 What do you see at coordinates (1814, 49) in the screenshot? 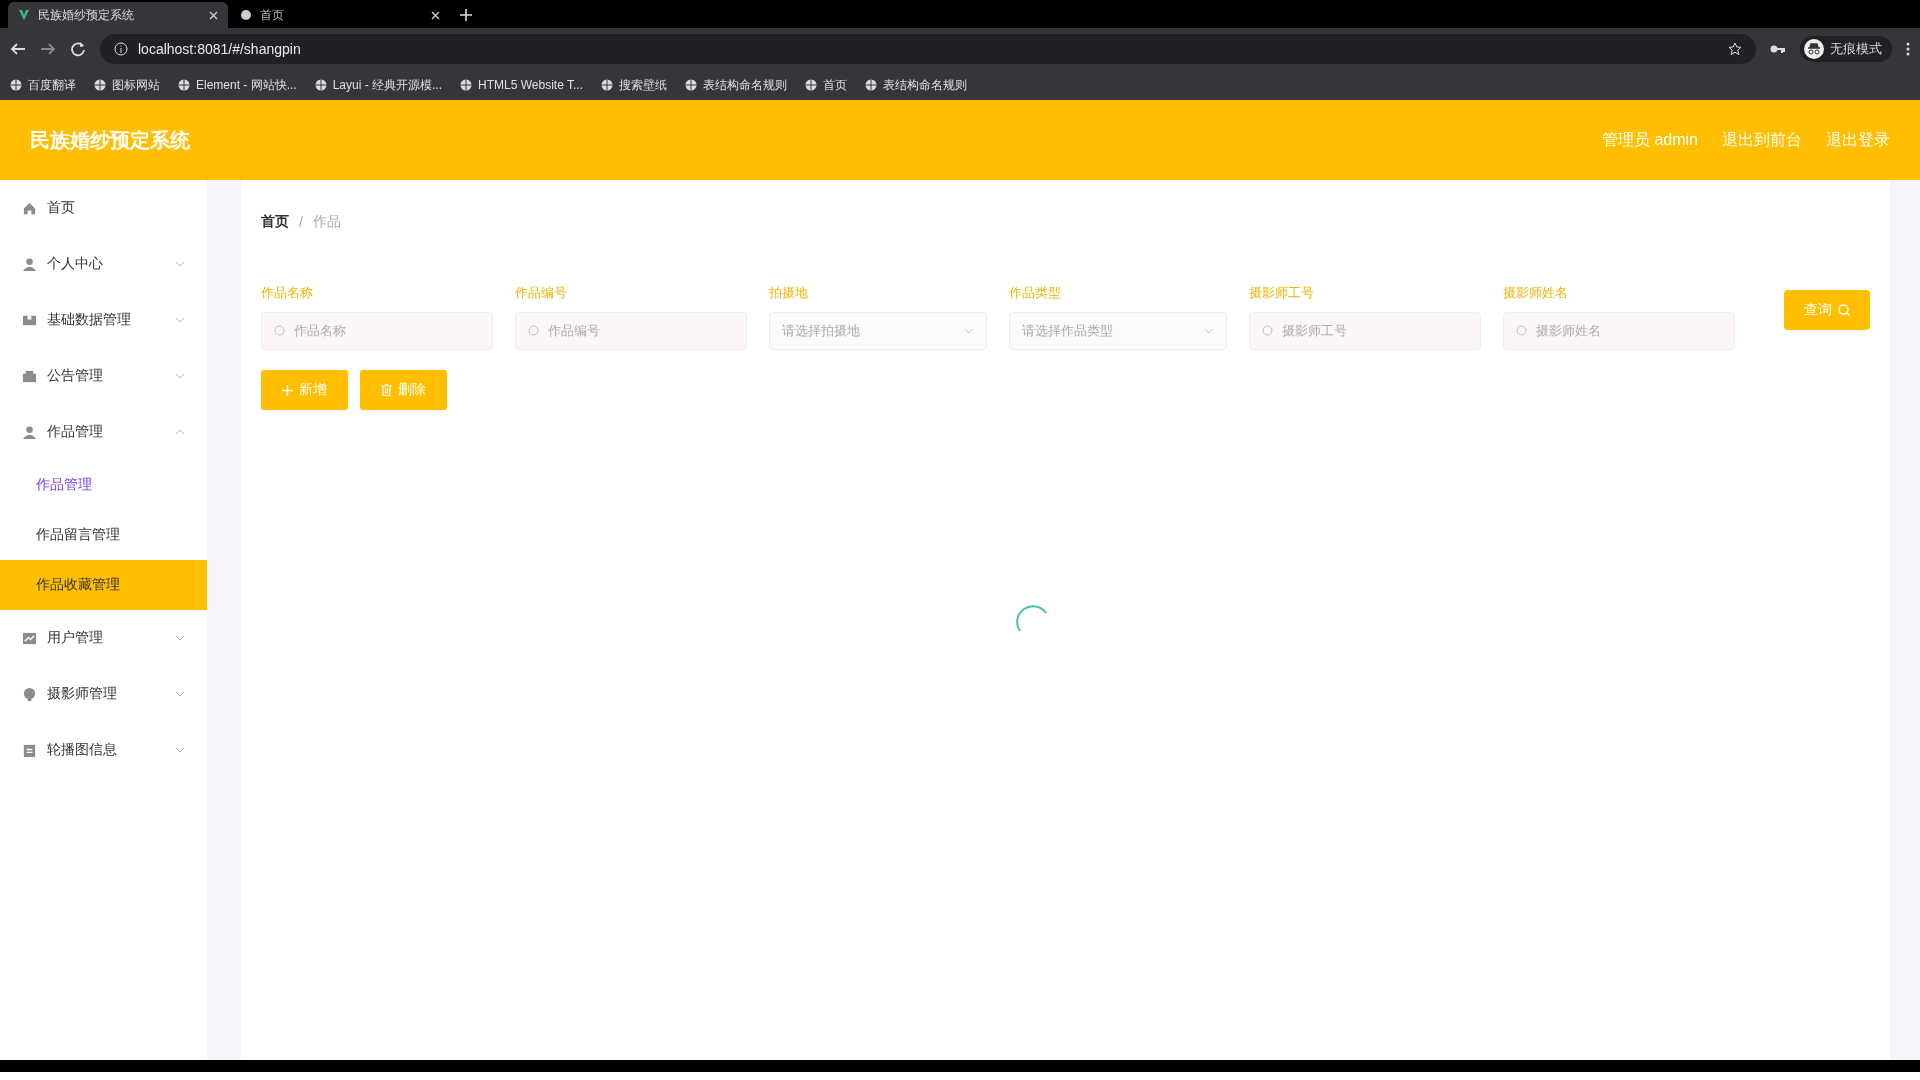
I see `incognito-icon` at bounding box center [1814, 49].